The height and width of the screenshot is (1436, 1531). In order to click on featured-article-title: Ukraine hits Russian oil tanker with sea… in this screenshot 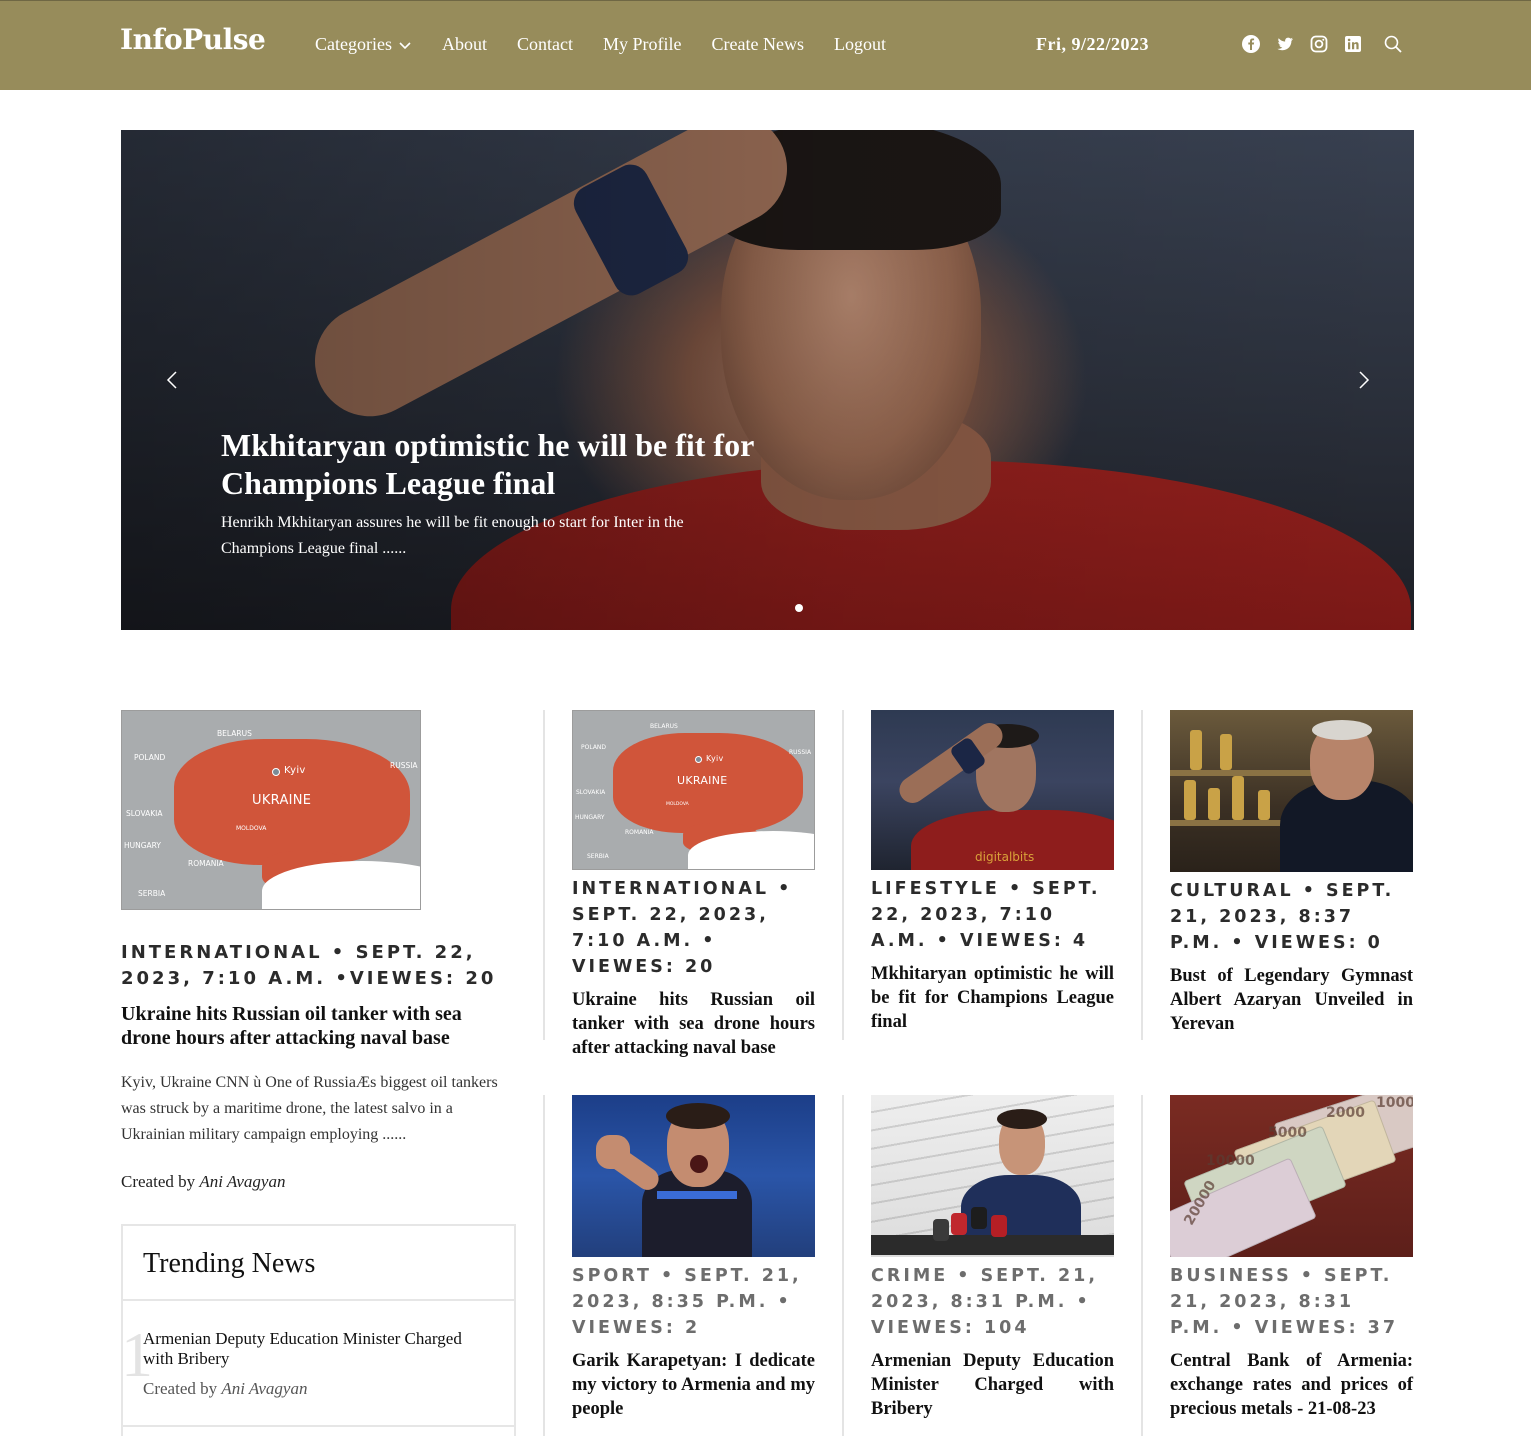, I will do `click(318, 1026)`.